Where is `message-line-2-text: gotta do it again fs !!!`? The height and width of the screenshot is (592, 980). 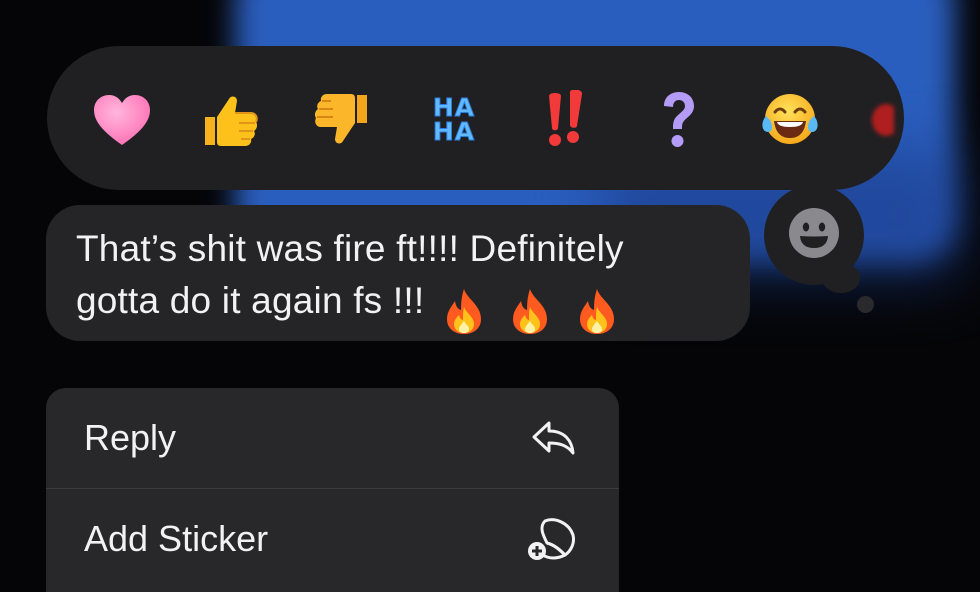
message-line-2-text: gotta do it again fs !!! is located at coordinates (250, 300).